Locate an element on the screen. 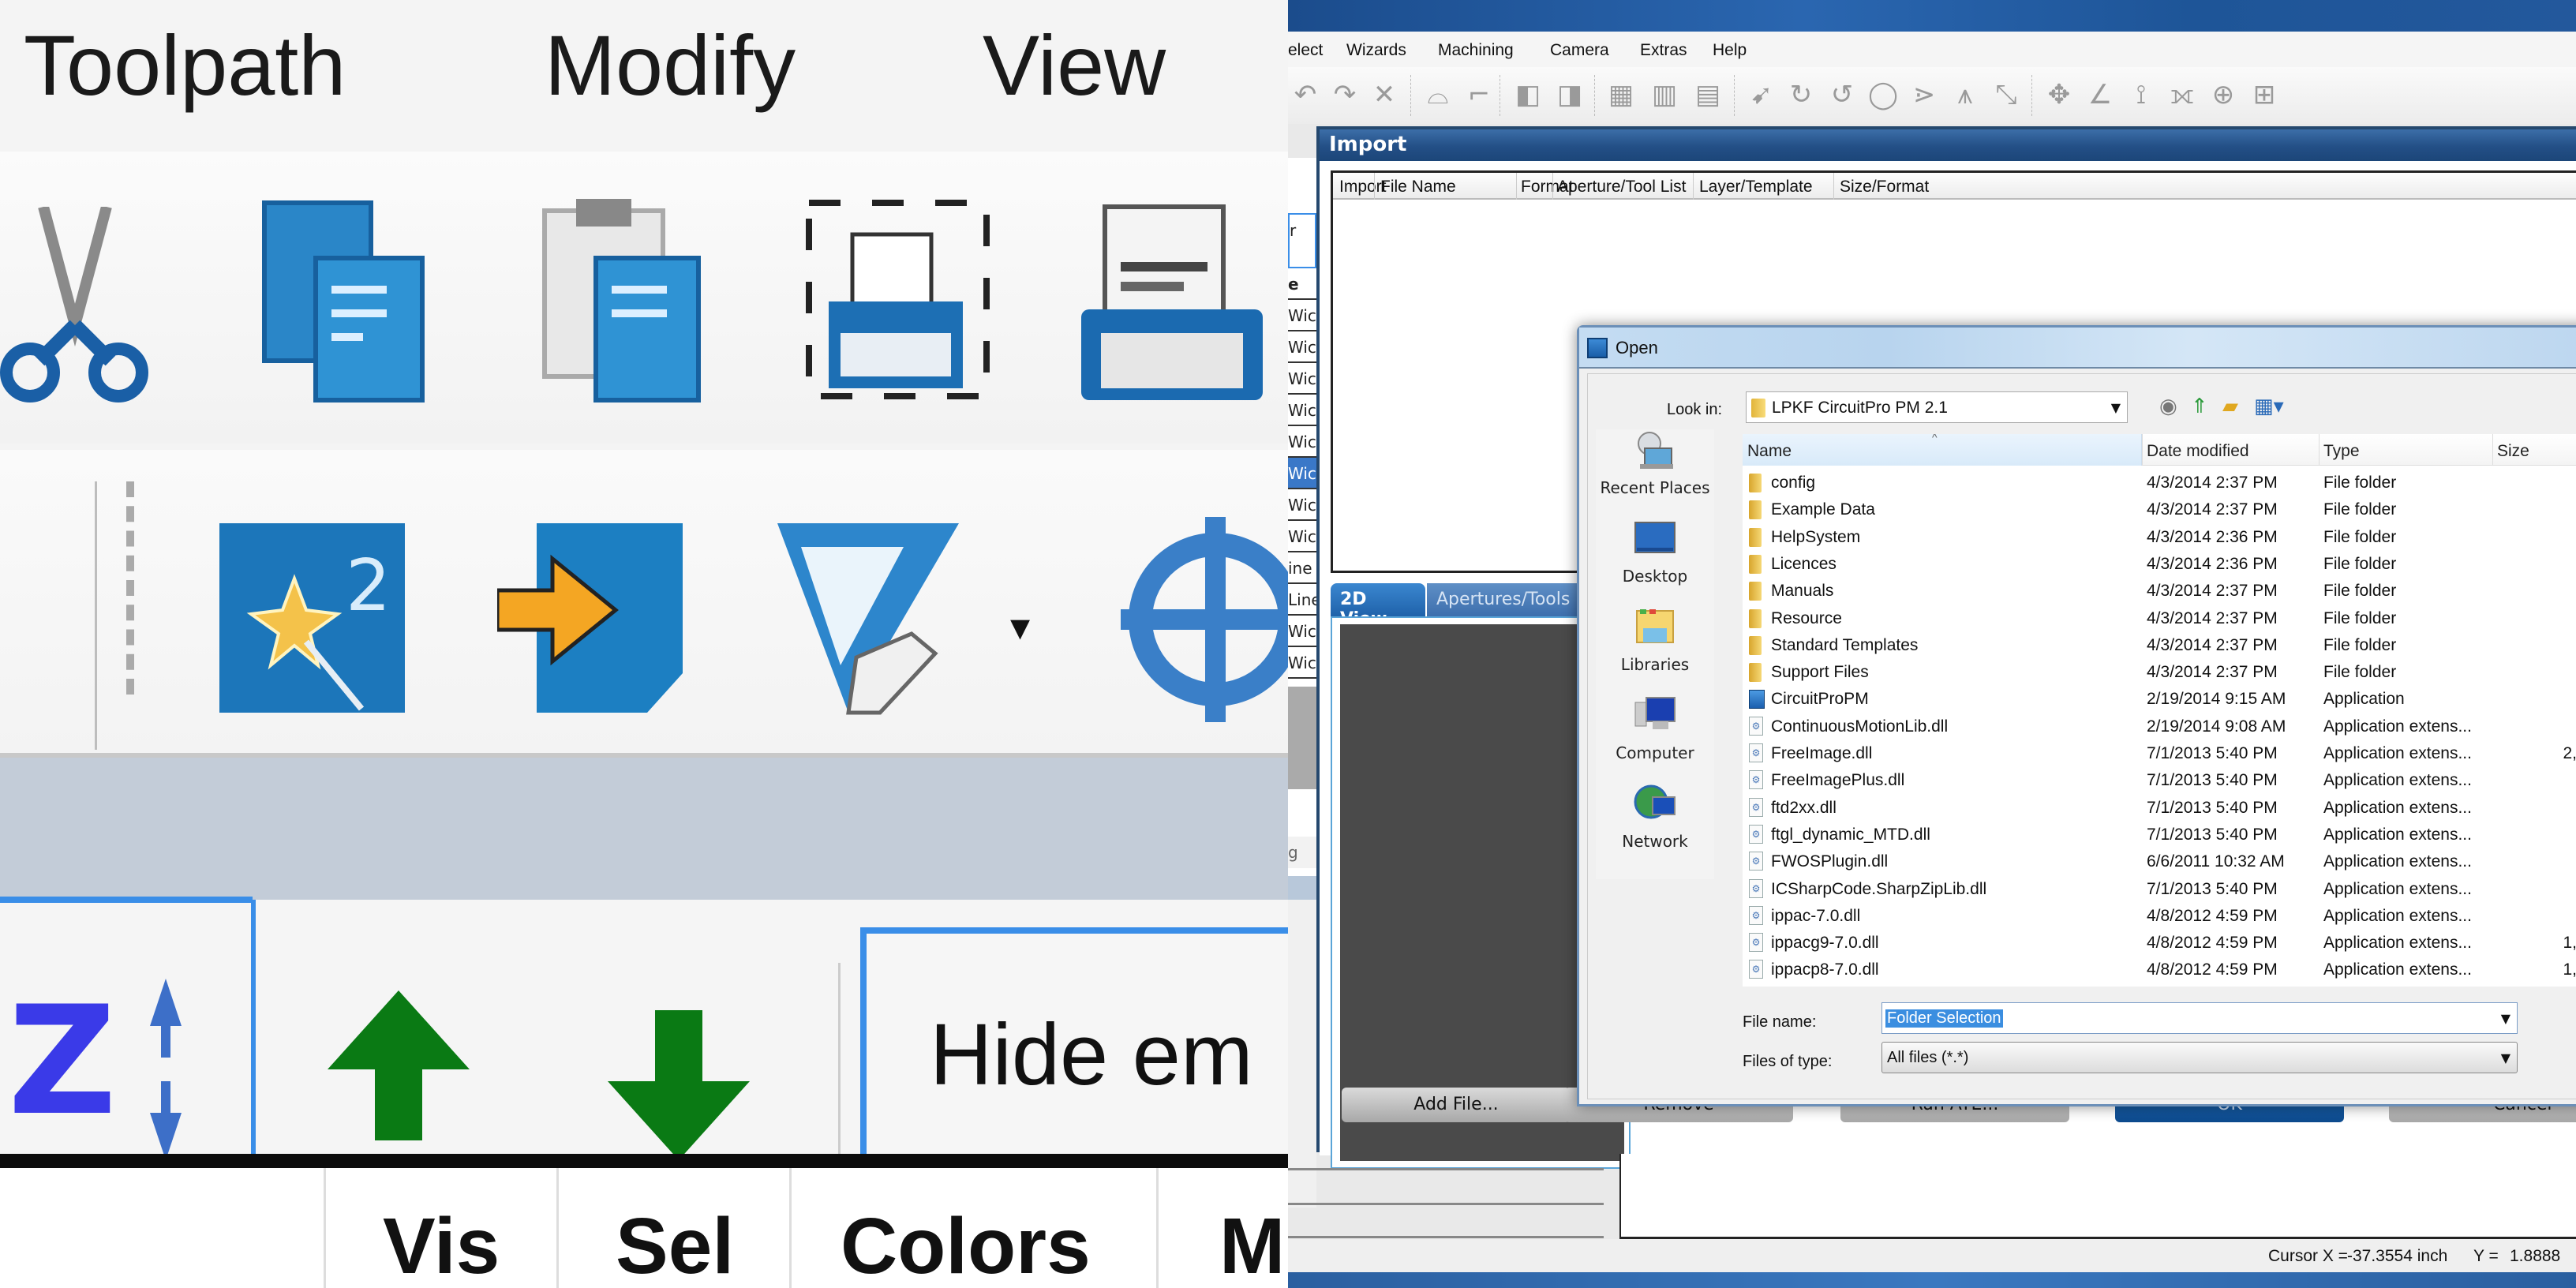 The height and width of the screenshot is (1288, 2576). toolbar-grip is located at coordinates (131, 588).